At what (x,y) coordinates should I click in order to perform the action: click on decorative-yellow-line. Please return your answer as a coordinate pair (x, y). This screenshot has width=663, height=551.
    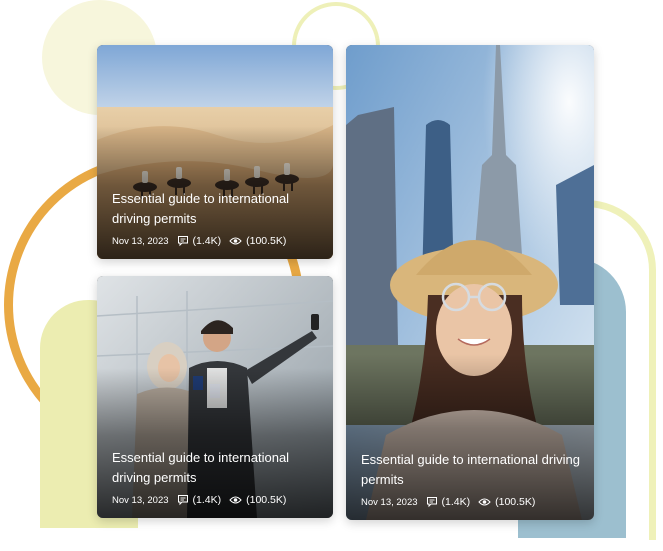
    Looking at the image, I should click on (621, 370).